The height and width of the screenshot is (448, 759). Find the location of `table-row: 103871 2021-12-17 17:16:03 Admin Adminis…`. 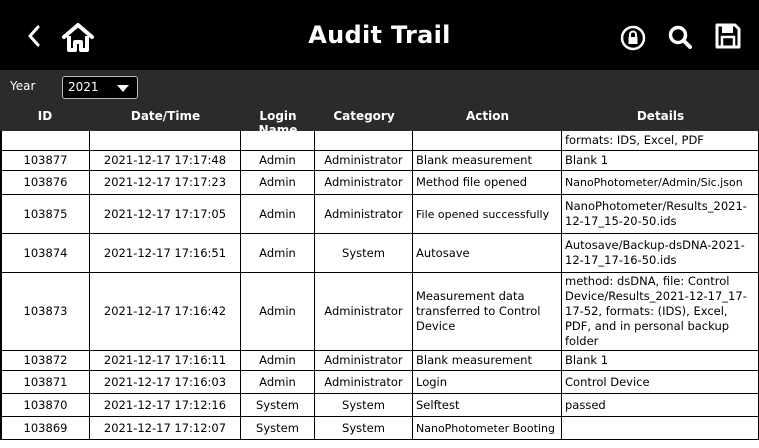

table-row: 103871 2021-12-17 17:16:03 Admin Adminis… is located at coordinates (379, 382).